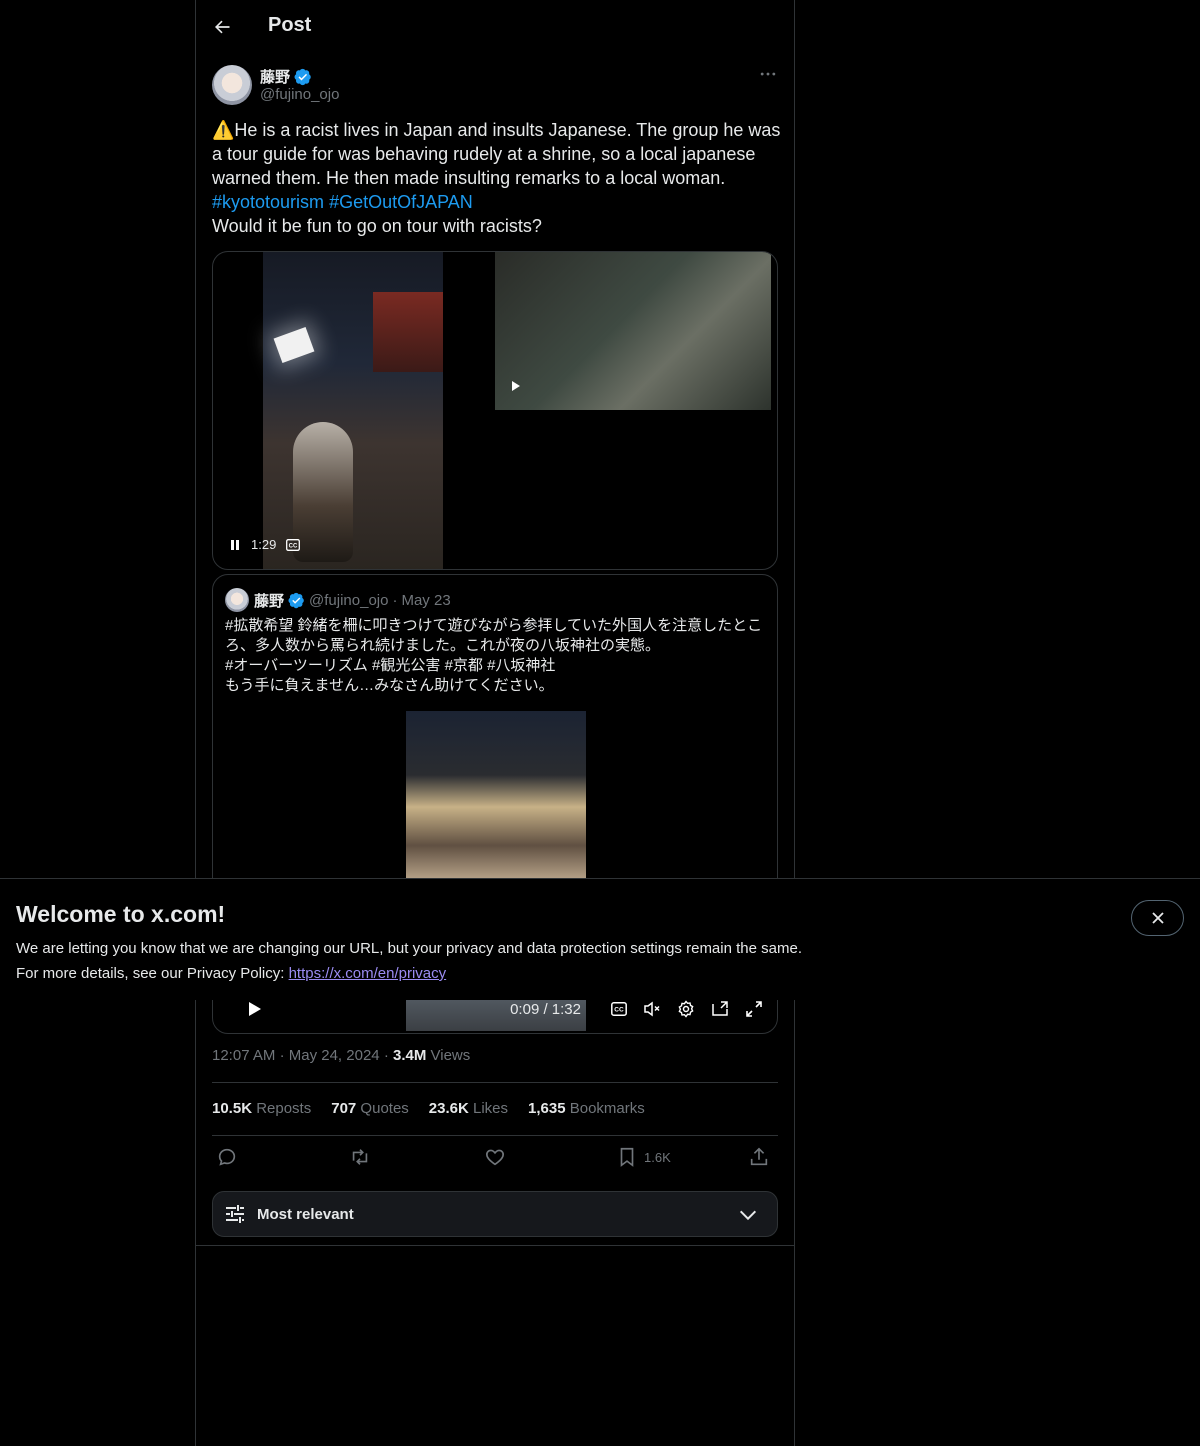 Image resolution: width=1200 pixels, height=1446 pixels. I want to click on quote-author-avatar, so click(237, 600).